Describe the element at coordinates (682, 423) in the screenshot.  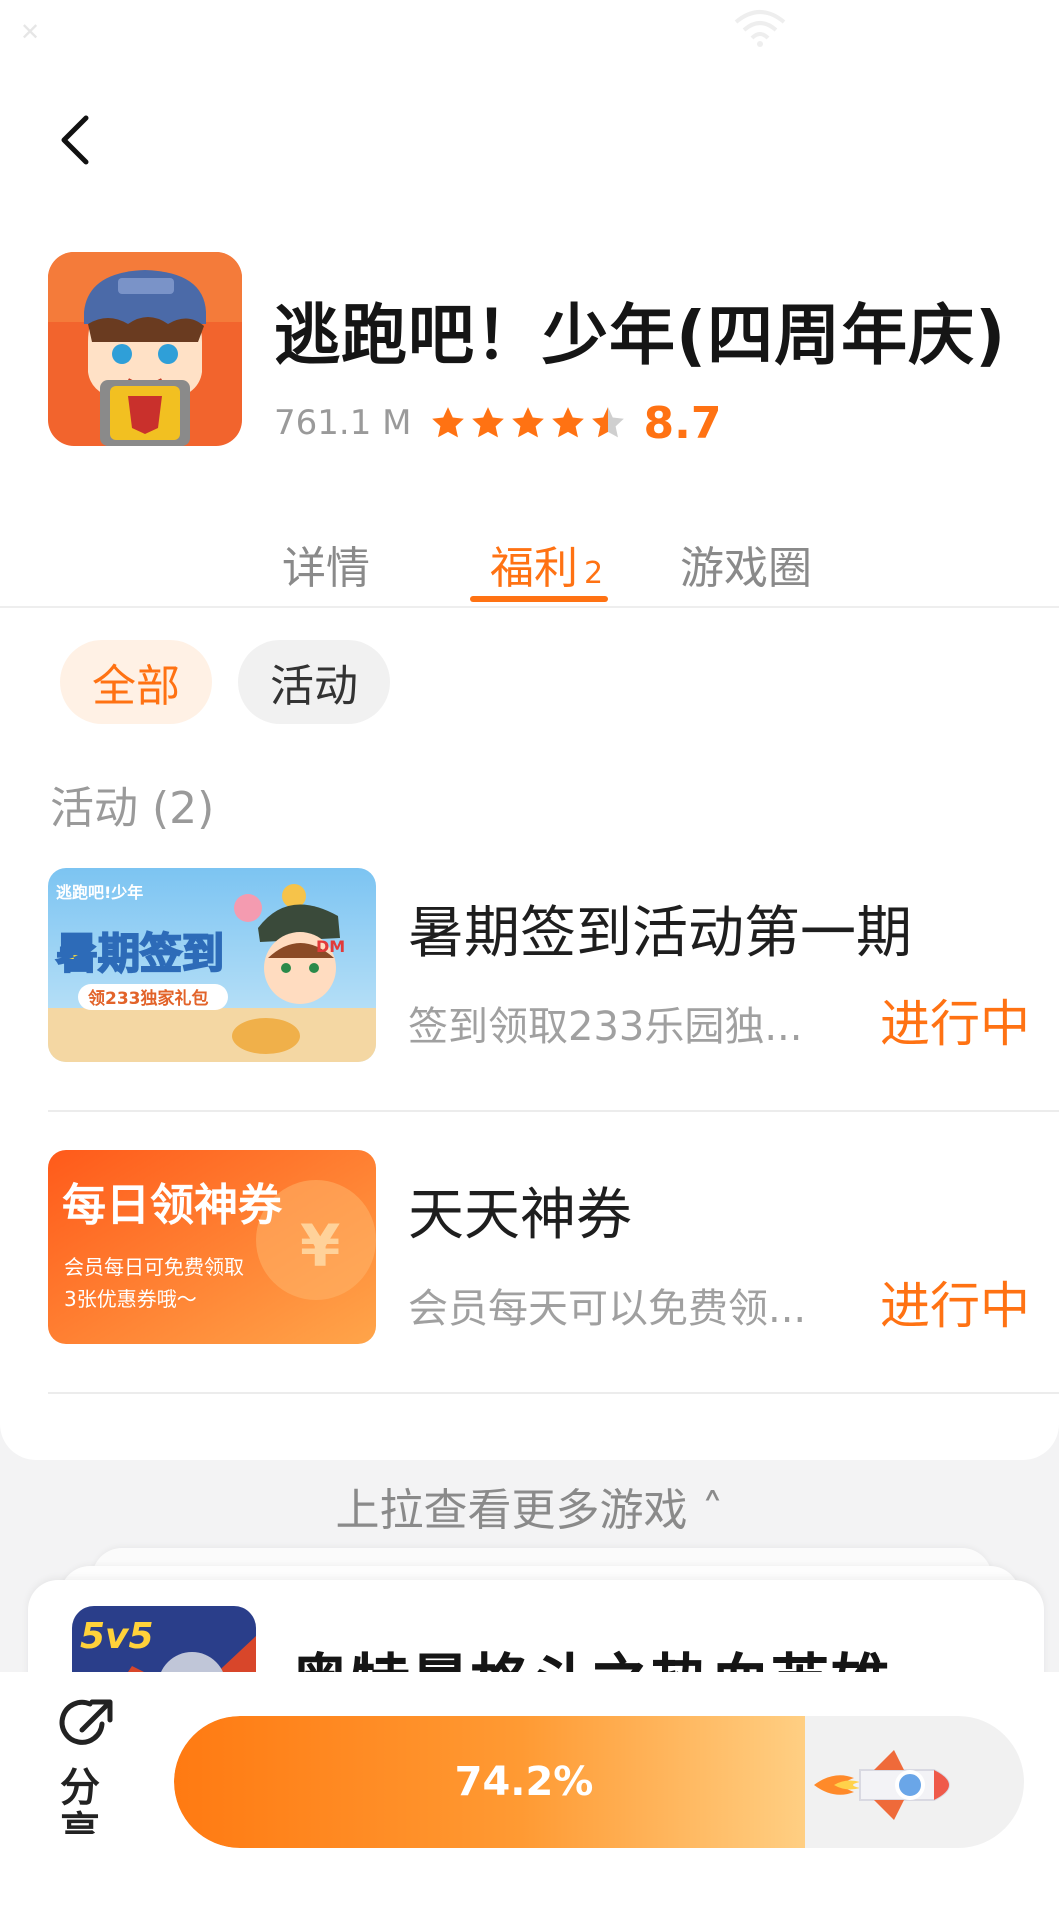
I see `rating-score: 8.7` at that location.